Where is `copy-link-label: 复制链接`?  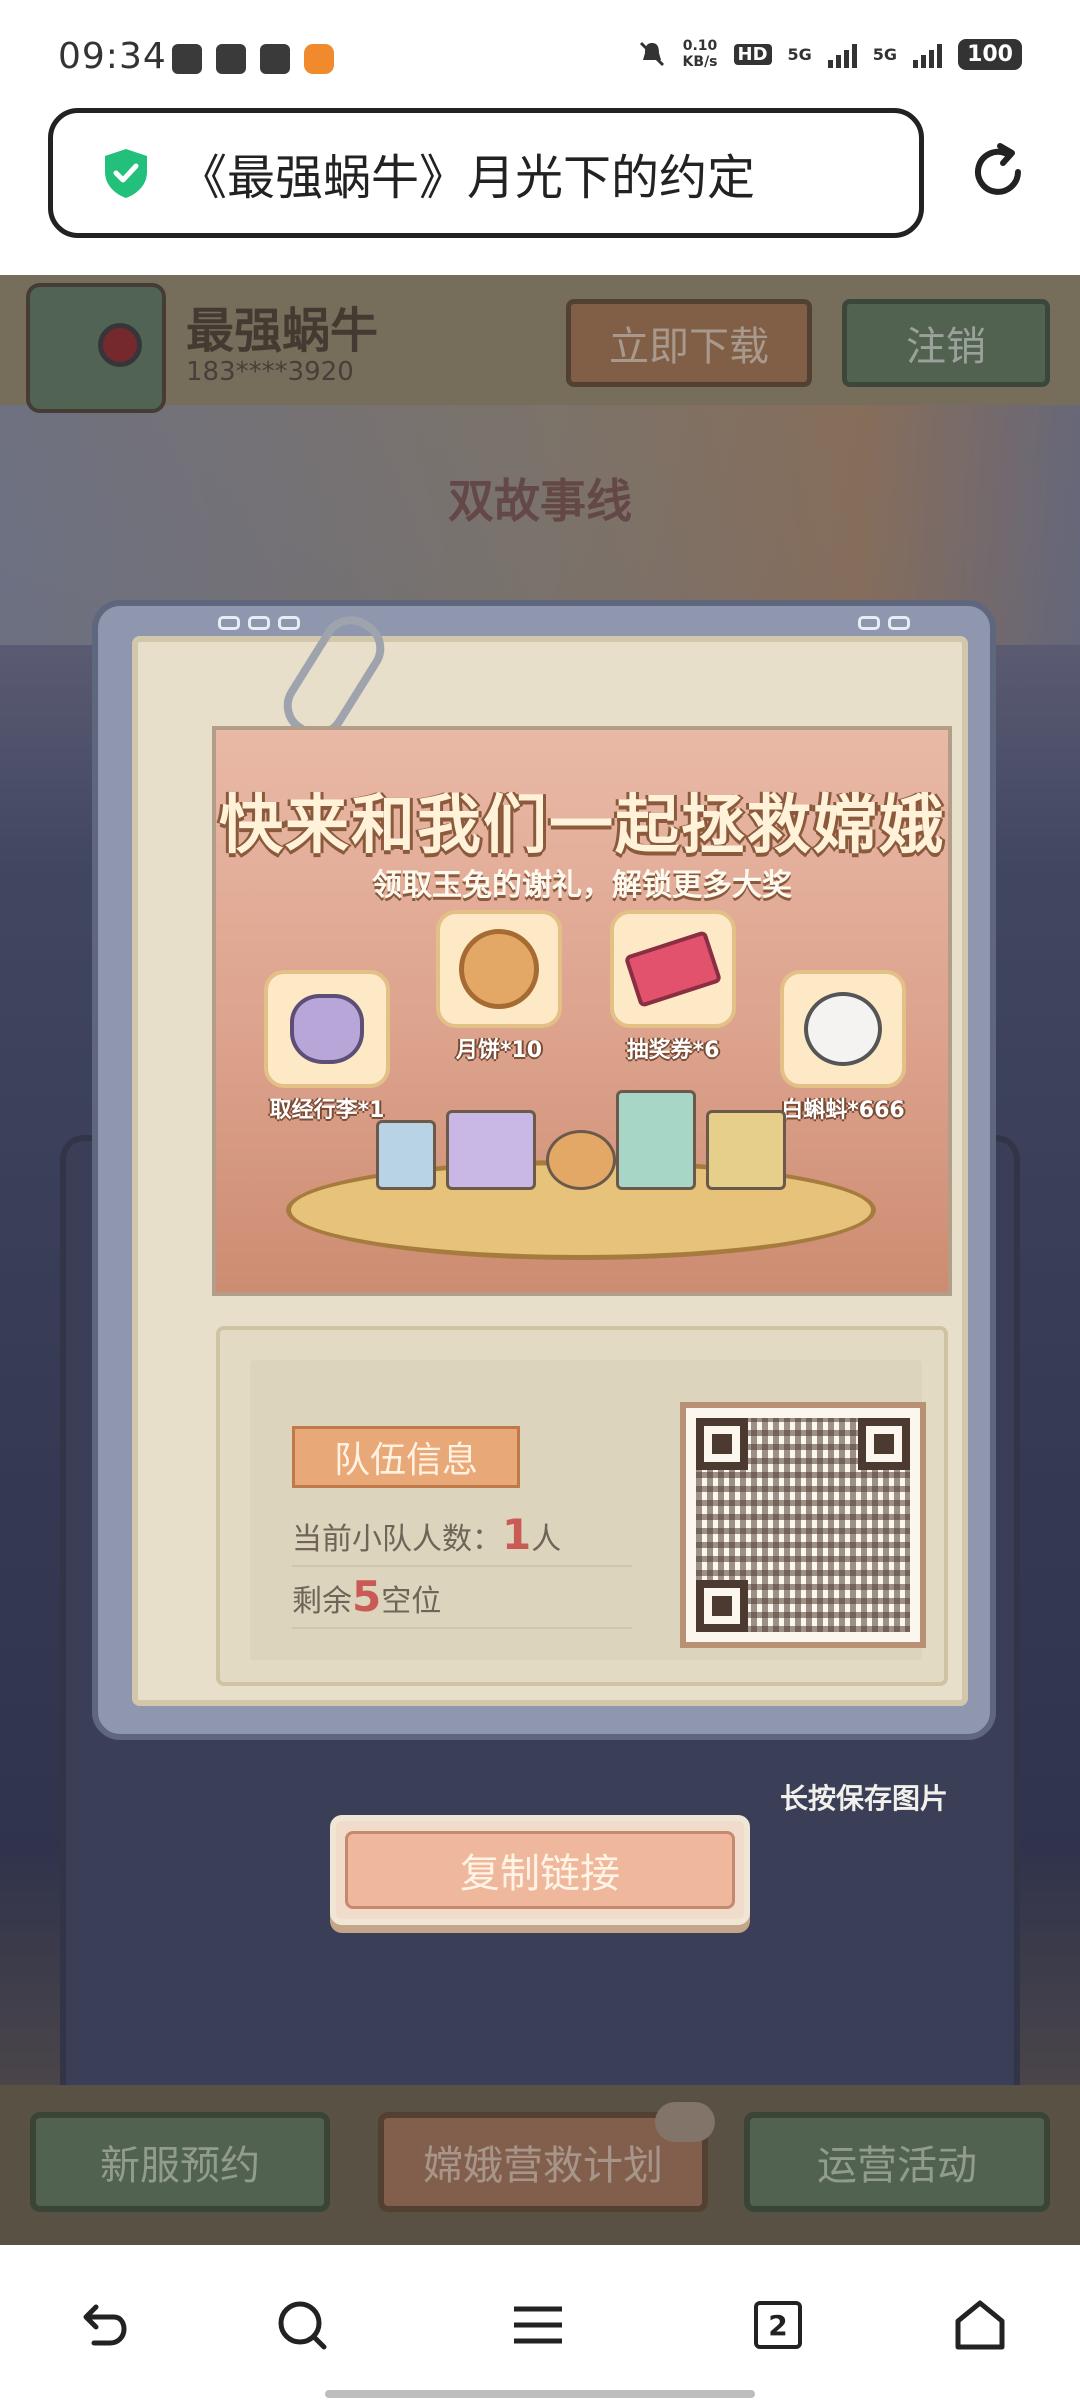 copy-link-label: 复制链接 is located at coordinates (540, 1870).